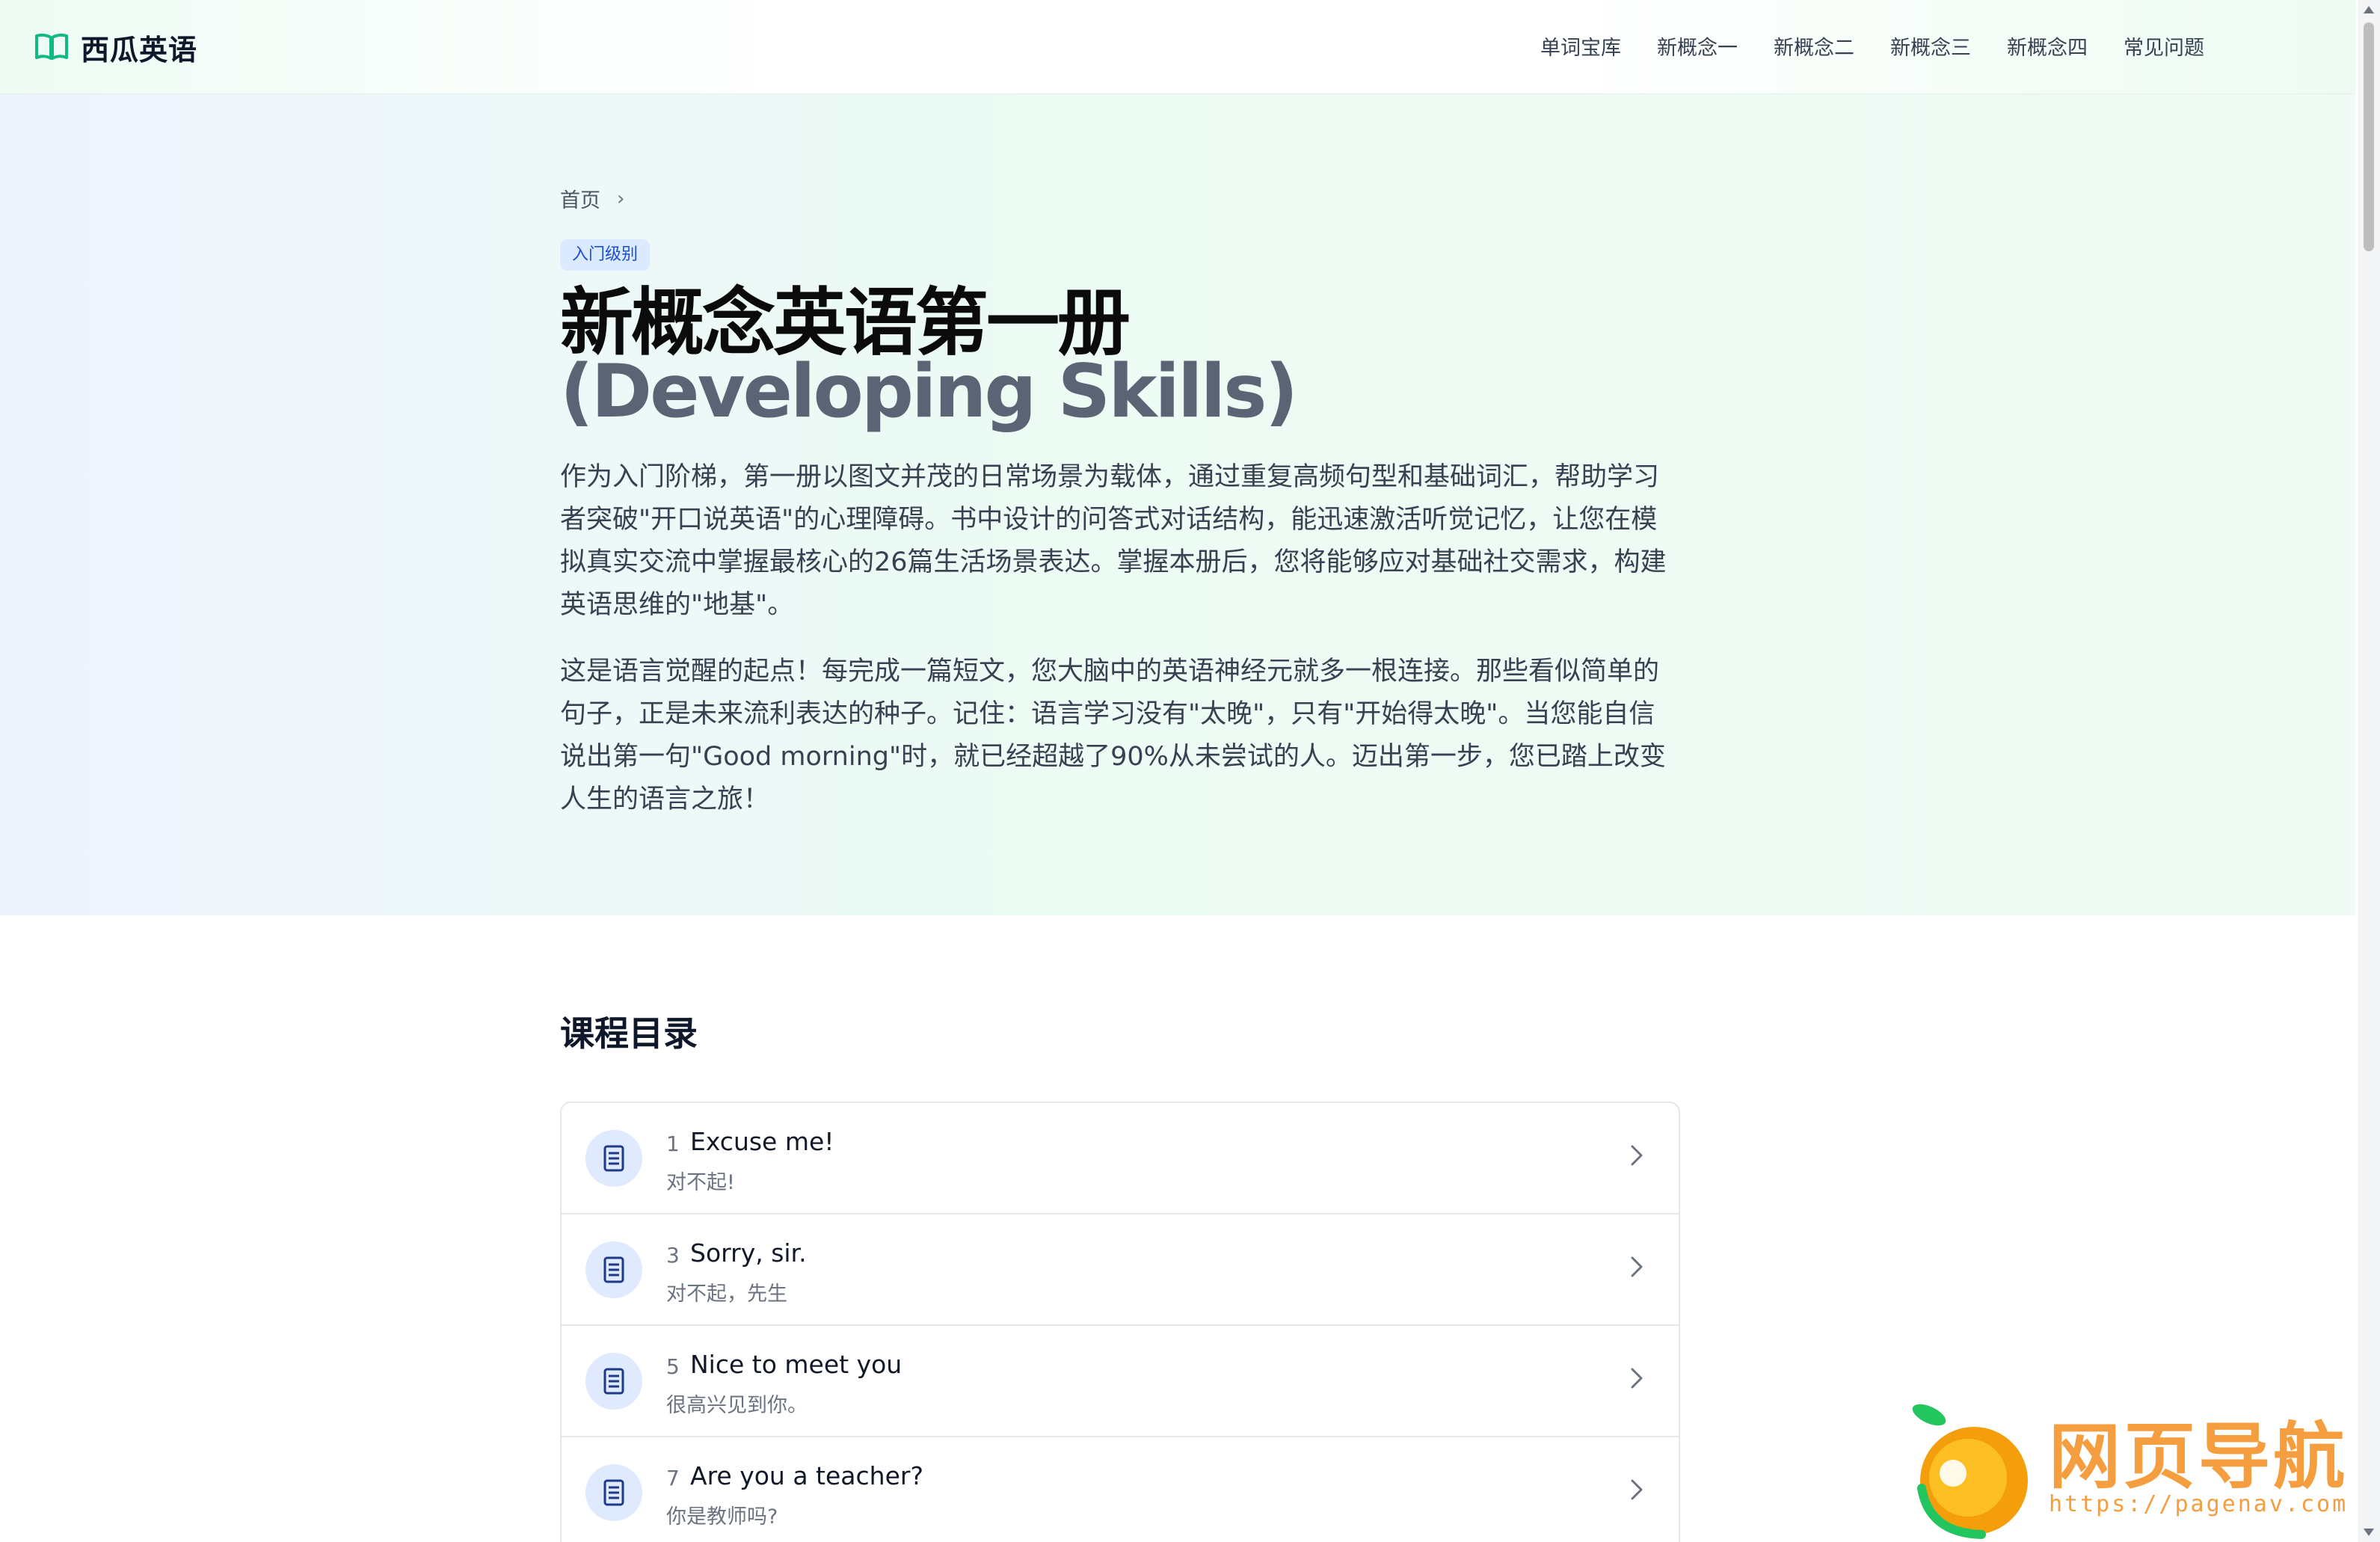 This screenshot has height=1542, width=2380. Describe the element at coordinates (673, 1255) in the screenshot. I see `lesson-number: 3` at that location.